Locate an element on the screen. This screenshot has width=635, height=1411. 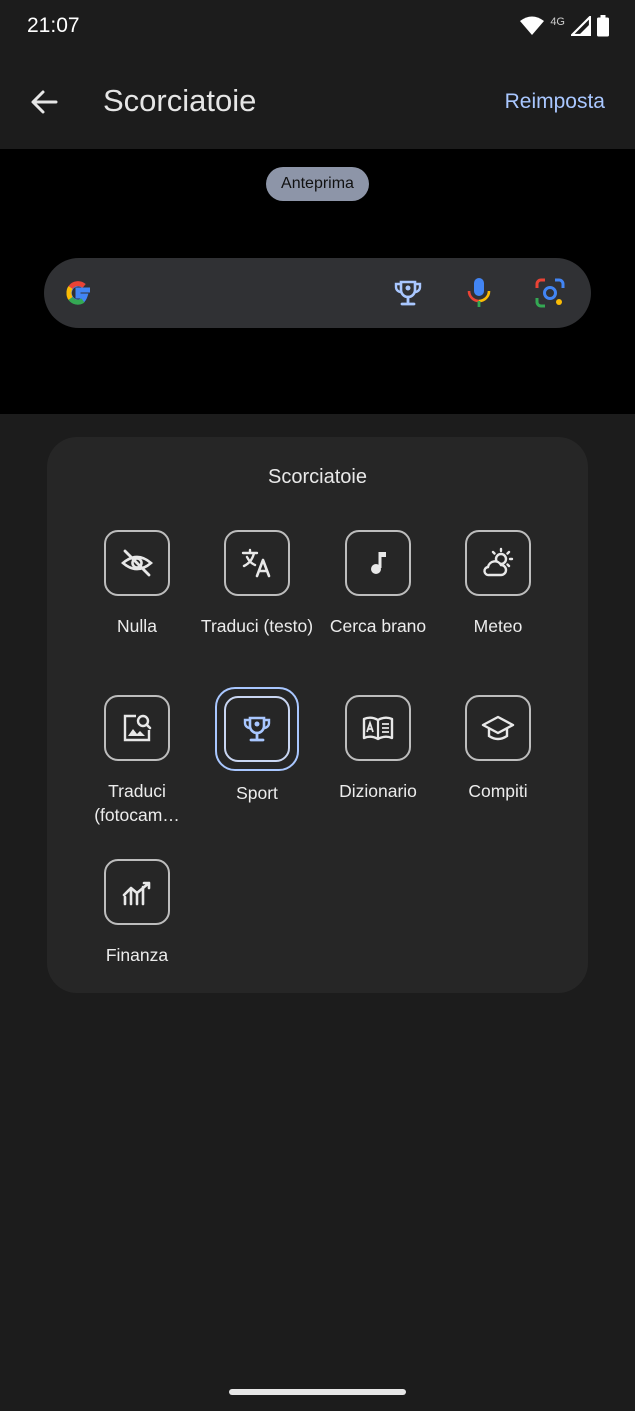
panel-title: Scorciatoie is located at coordinates (317, 477).